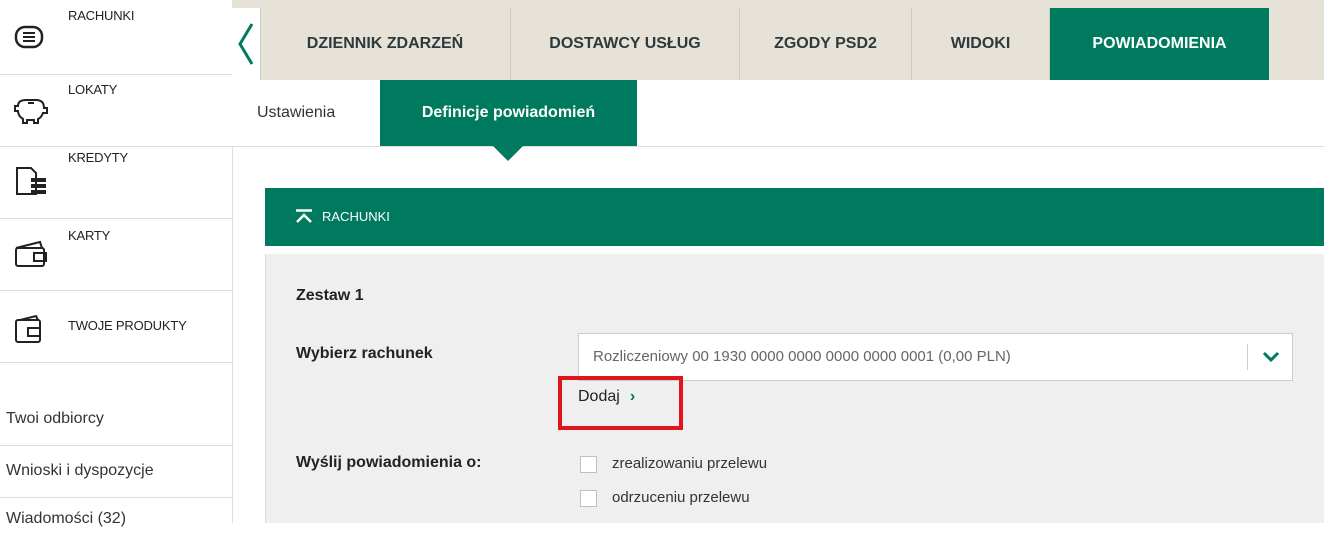 This screenshot has height=549, width=1324. What do you see at coordinates (778, 113) in the screenshot?
I see `subtabs: Ustawienia Definicje powiadomień` at bounding box center [778, 113].